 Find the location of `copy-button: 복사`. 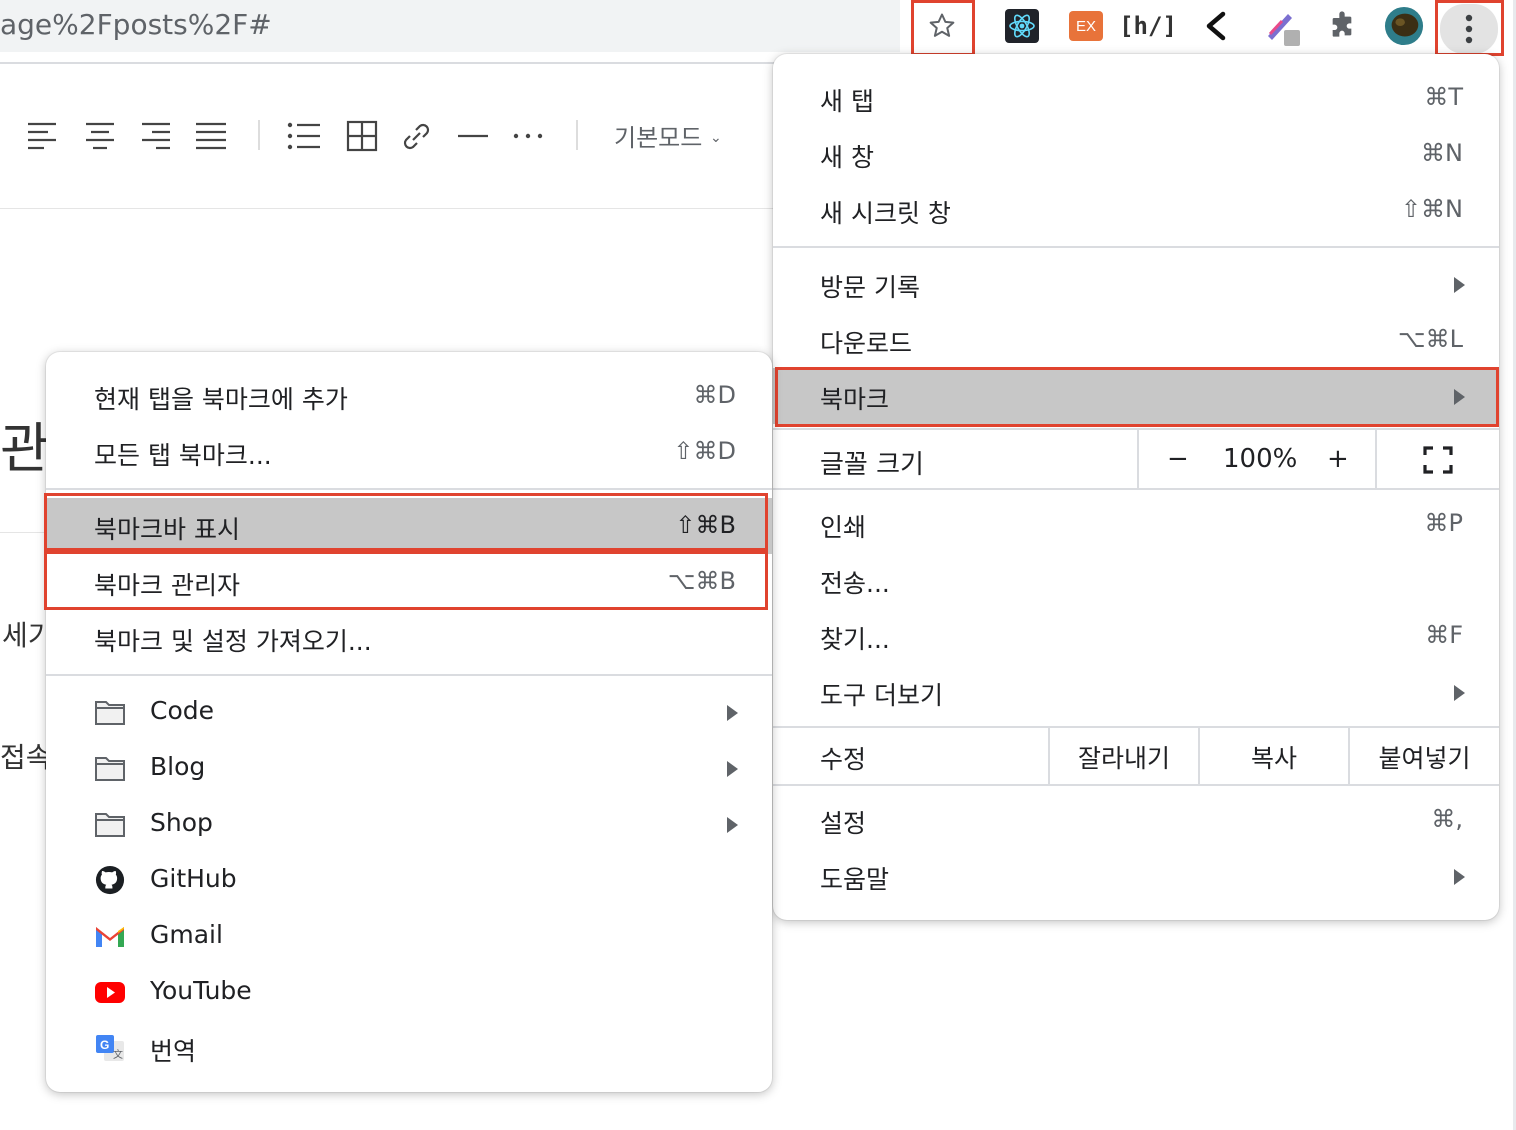

copy-button: 복사 is located at coordinates (1273, 757).